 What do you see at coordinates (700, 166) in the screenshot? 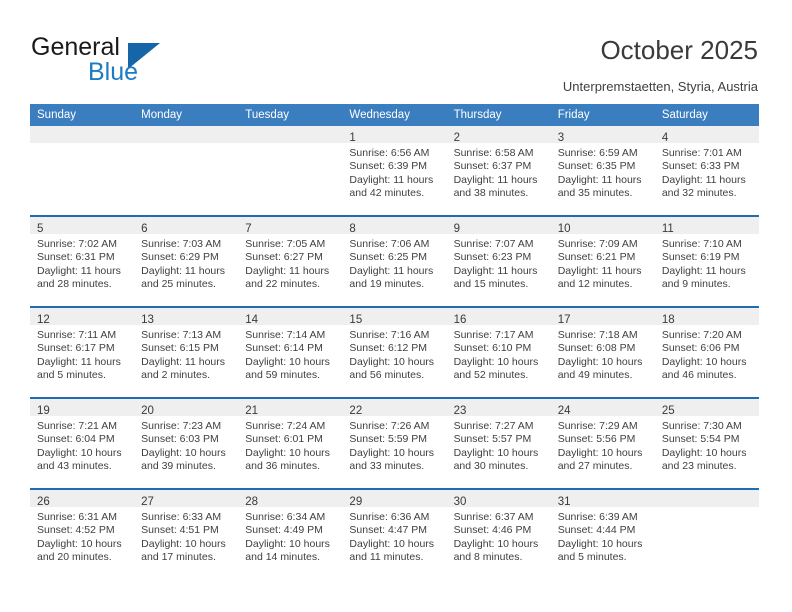
I see `sunset-text: Sunset: 6:33 PM` at bounding box center [700, 166].